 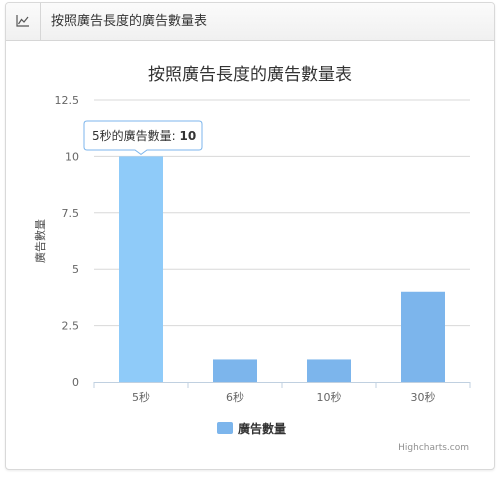 I want to click on x-tick-label: 6秒, so click(x=235, y=397).